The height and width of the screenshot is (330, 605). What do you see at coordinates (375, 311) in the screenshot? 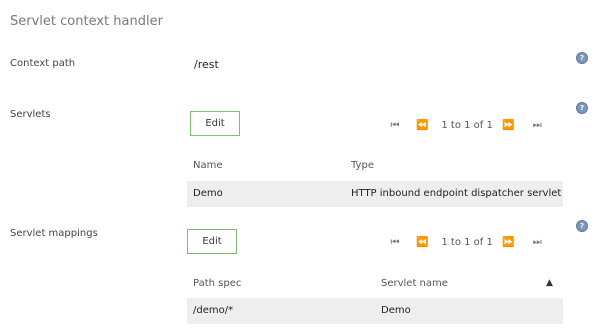
I see `table-row` at bounding box center [375, 311].